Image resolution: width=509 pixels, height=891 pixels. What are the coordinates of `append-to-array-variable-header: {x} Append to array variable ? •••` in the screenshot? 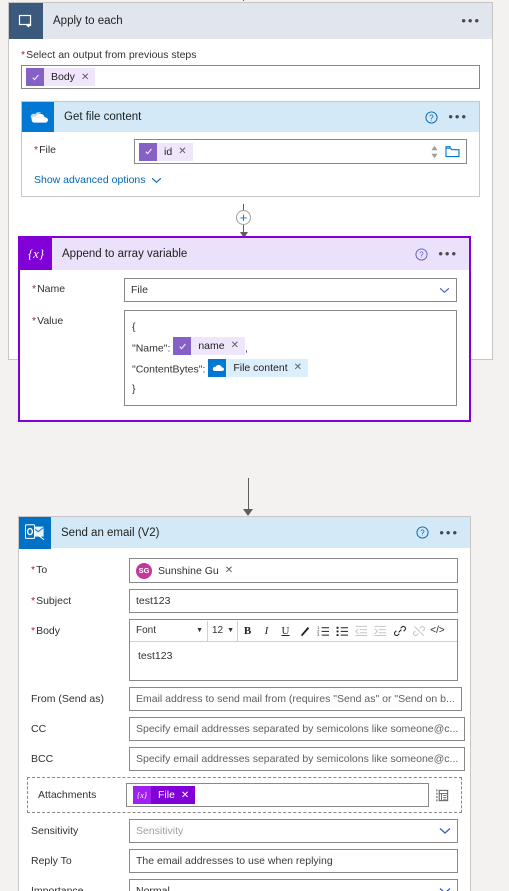 It's located at (244, 254).